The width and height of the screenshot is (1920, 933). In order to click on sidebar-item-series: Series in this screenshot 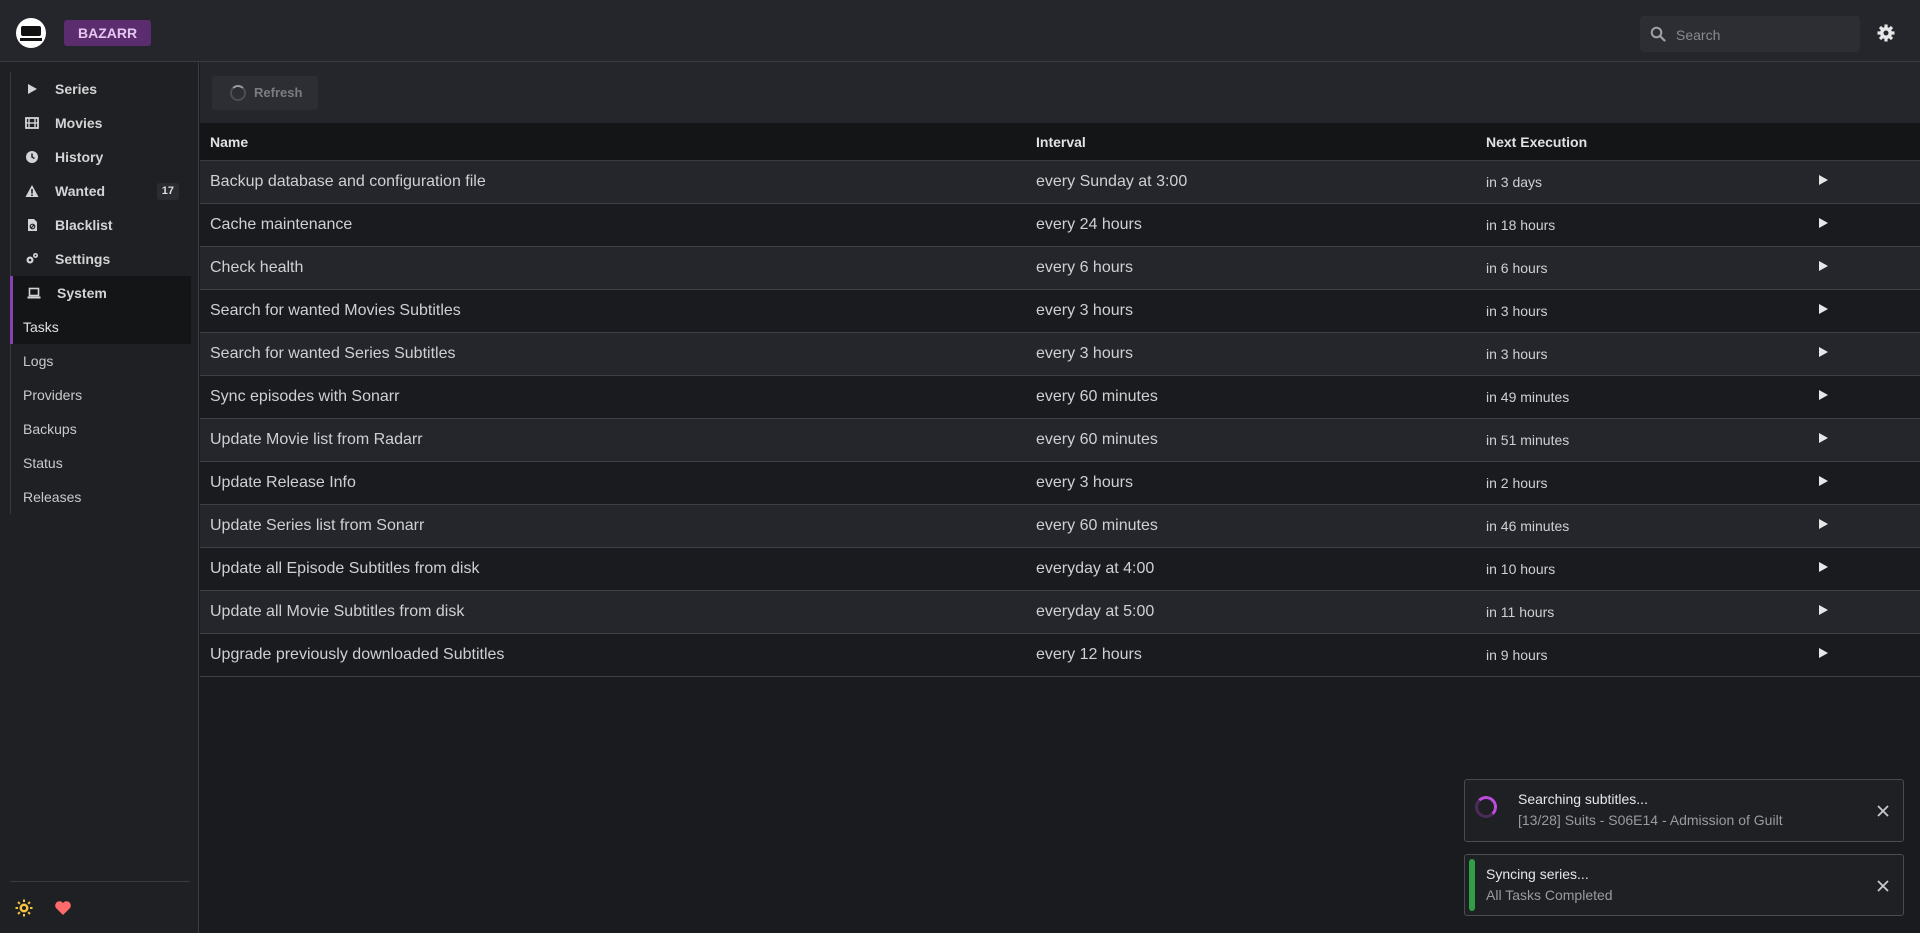, I will do `click(101, 89)`.